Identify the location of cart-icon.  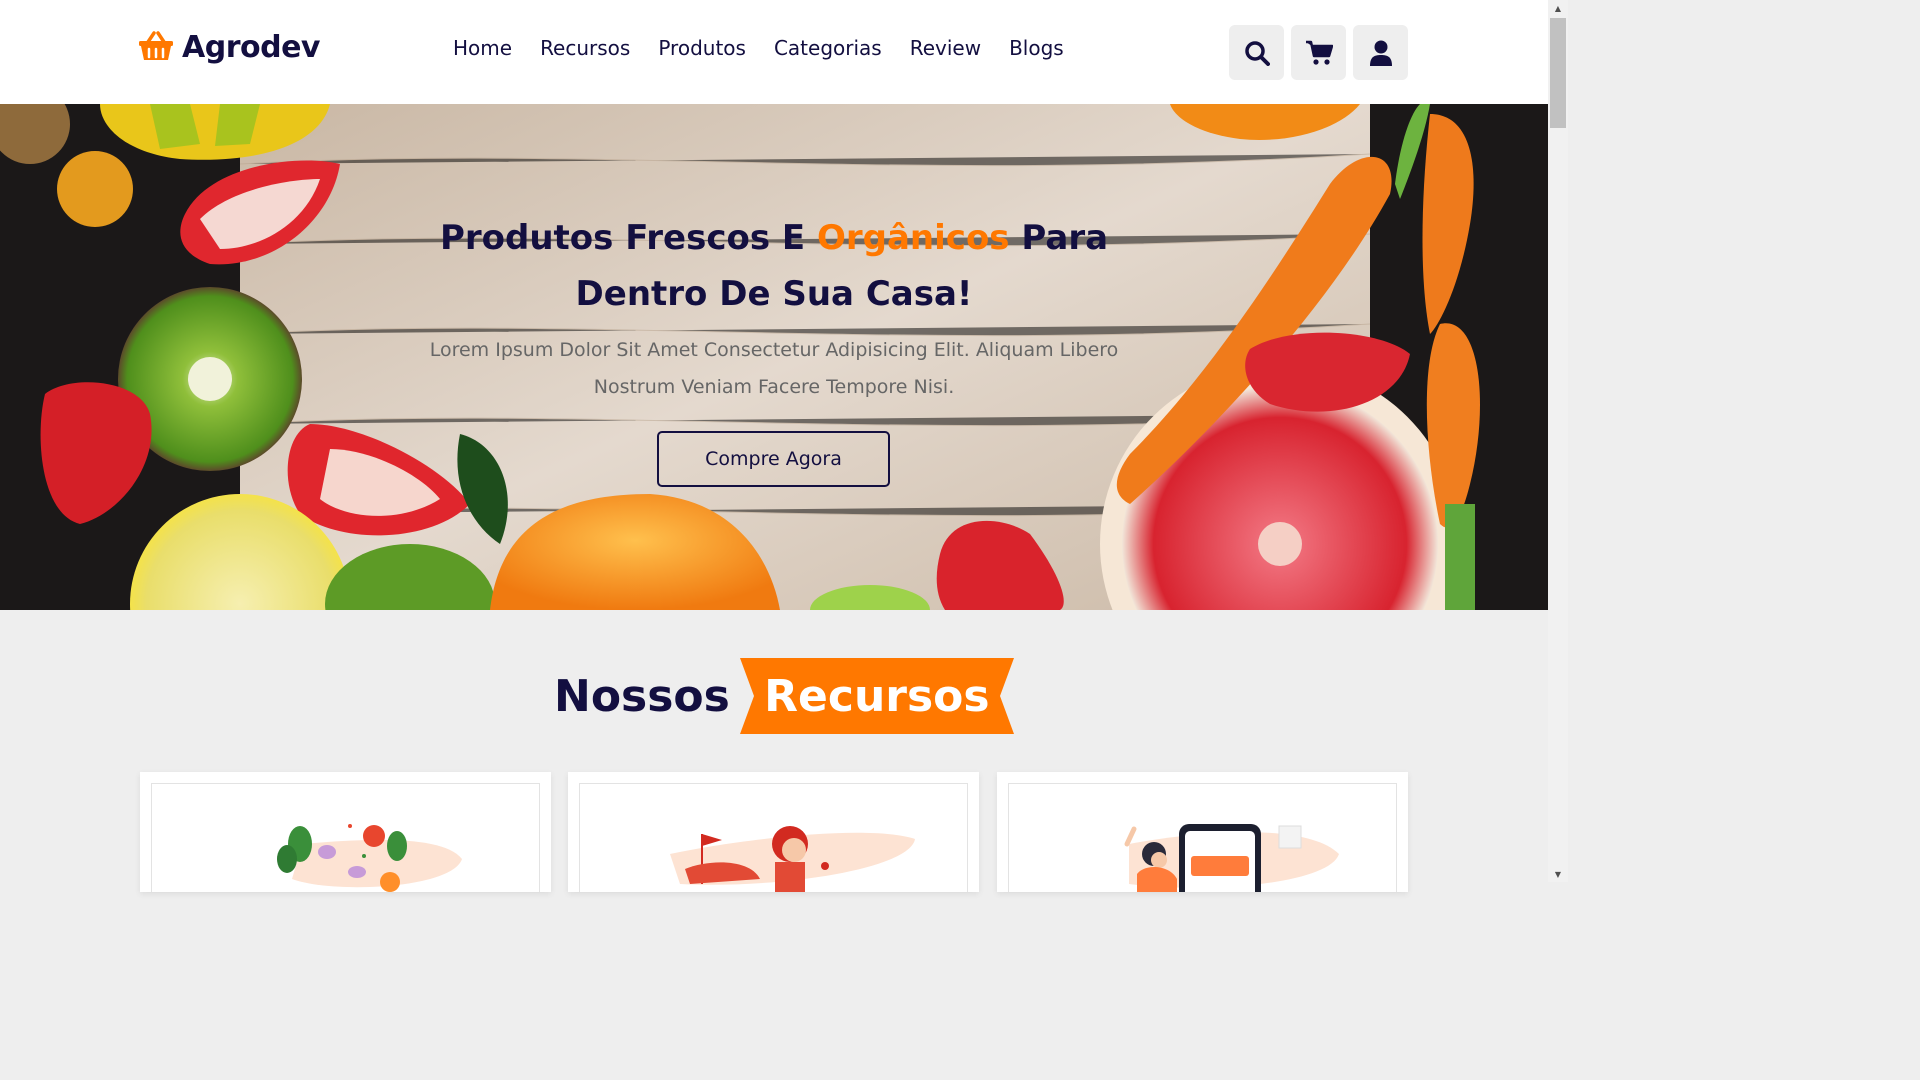
(1319, 52).